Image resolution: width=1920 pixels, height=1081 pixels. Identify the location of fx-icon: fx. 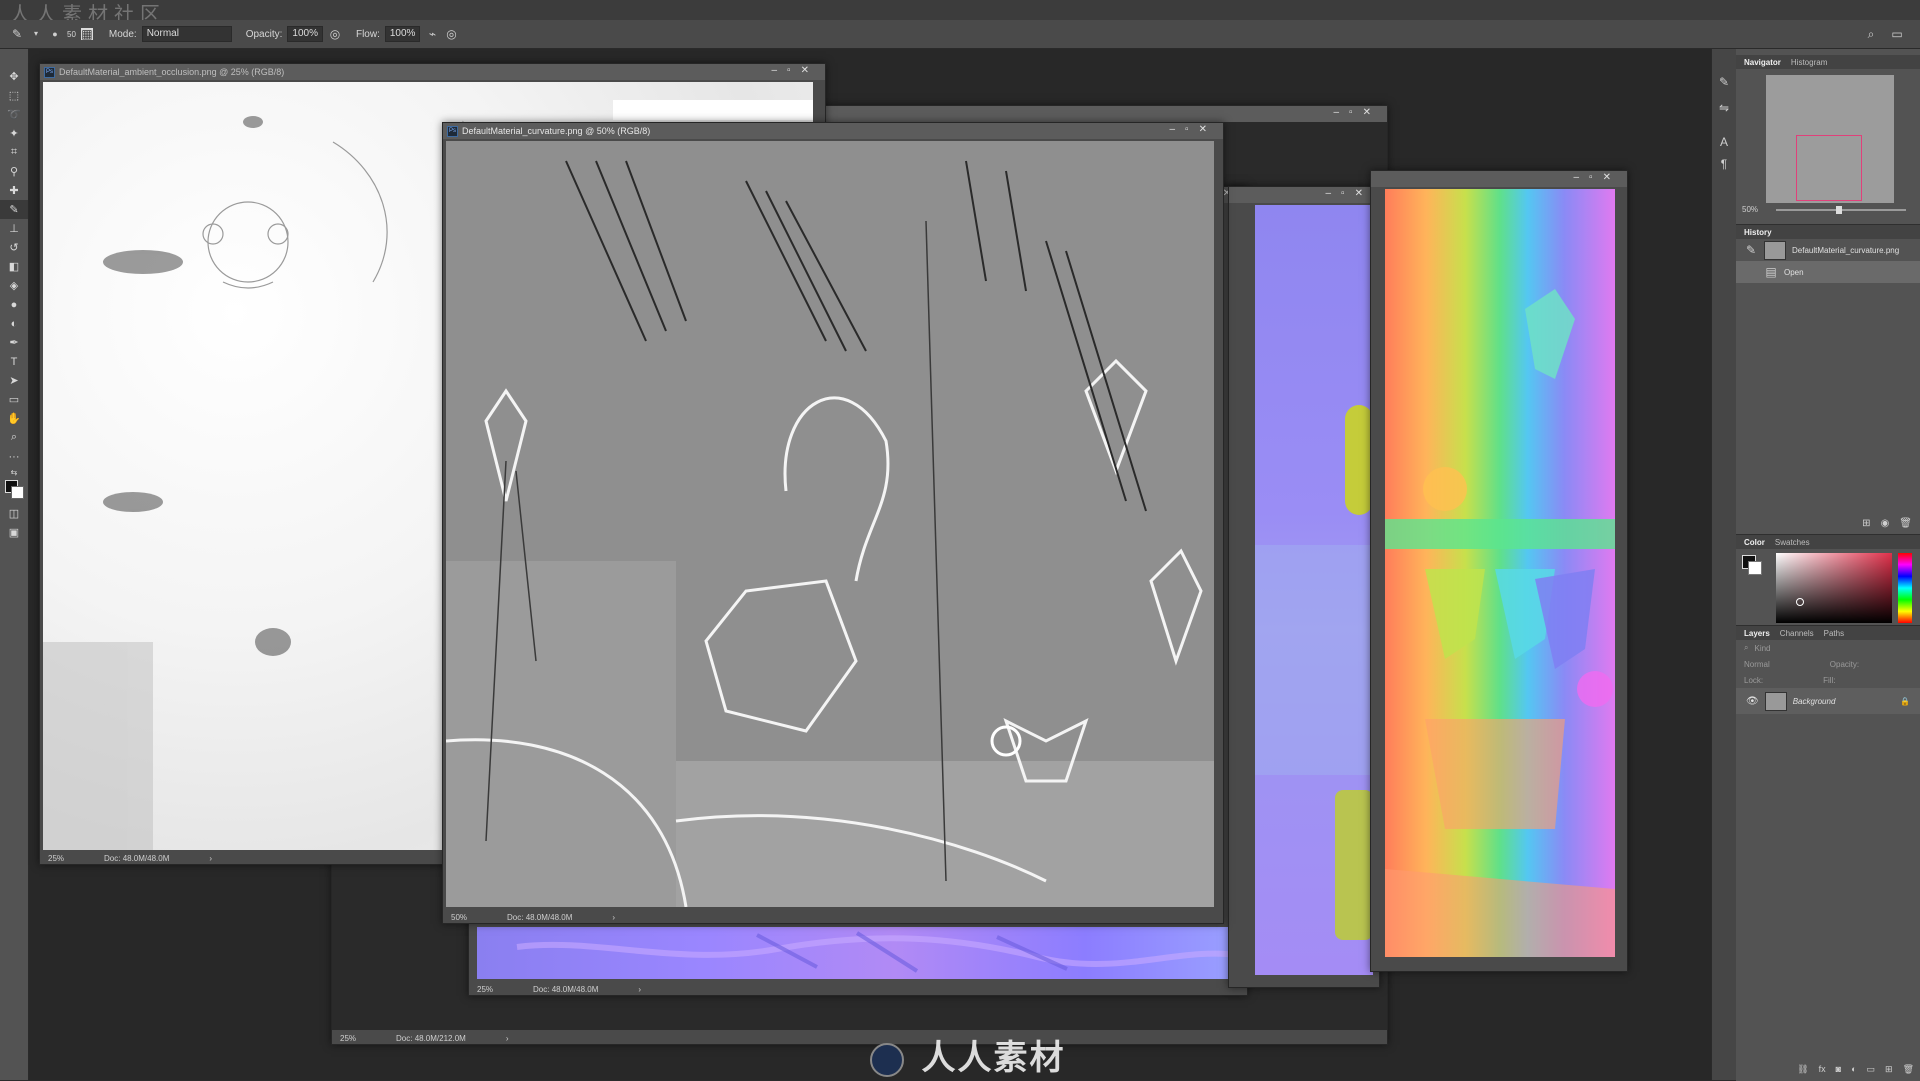
(1822, 1069).